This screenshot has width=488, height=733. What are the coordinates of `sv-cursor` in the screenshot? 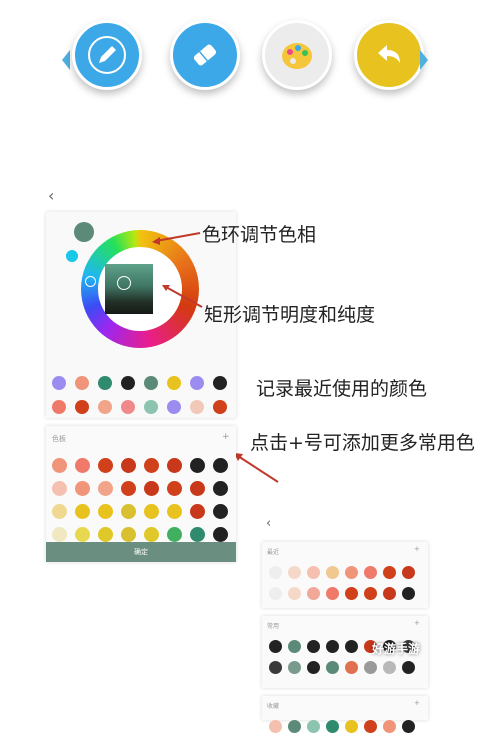 It's located at (124, 283).